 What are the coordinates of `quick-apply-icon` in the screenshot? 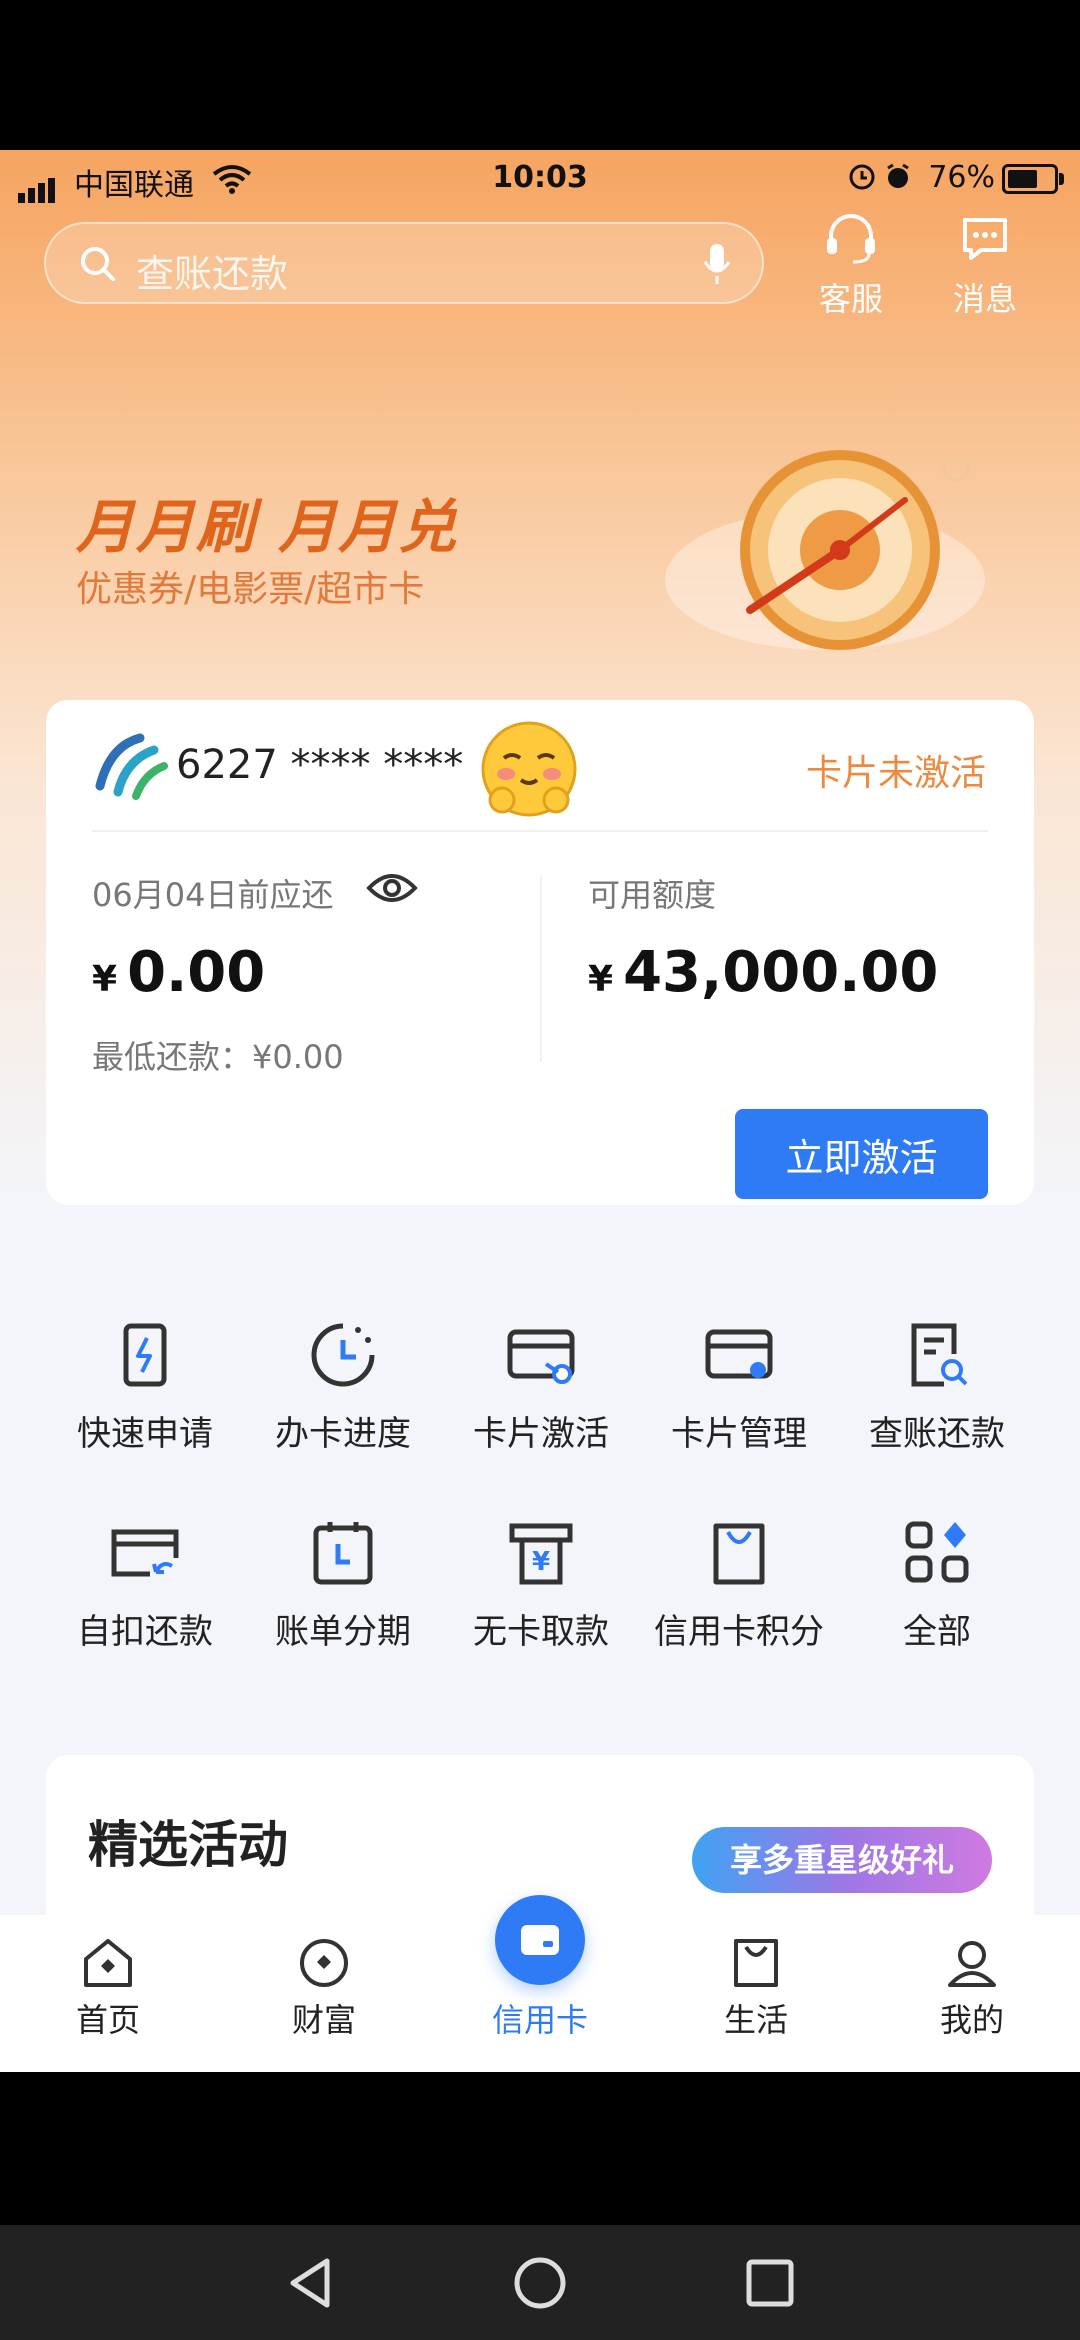 It's located at (145, 1355).